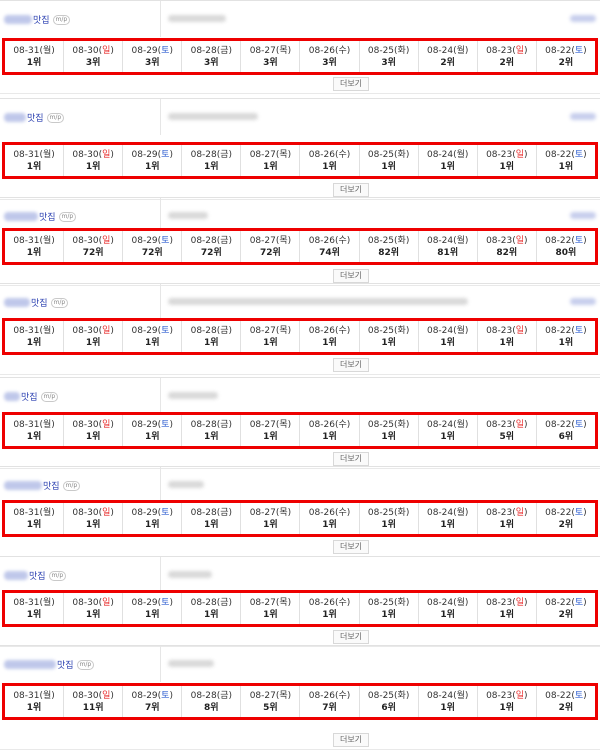  I want to click on rank-cell: 08-23(일) 5위, so click(507, 430).